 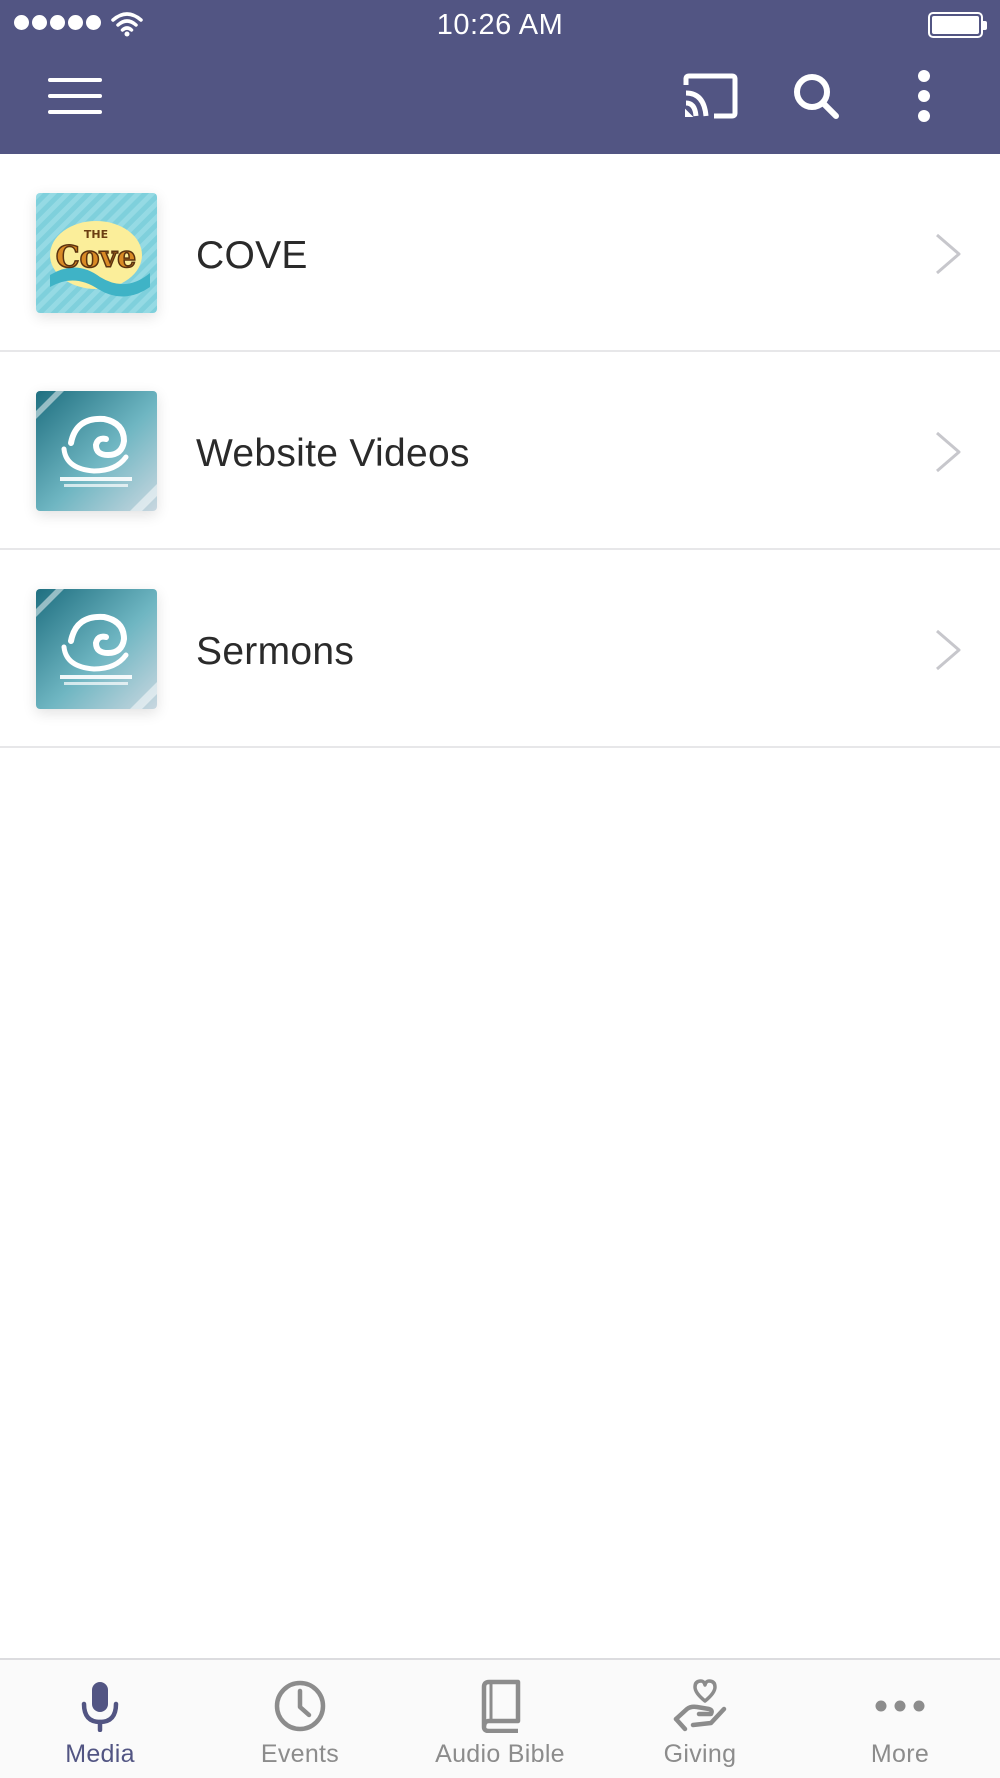 What do you see at coordinates (957, 25) in the screenshot?
I see `battery-icon` at bounding box center [957, 25].